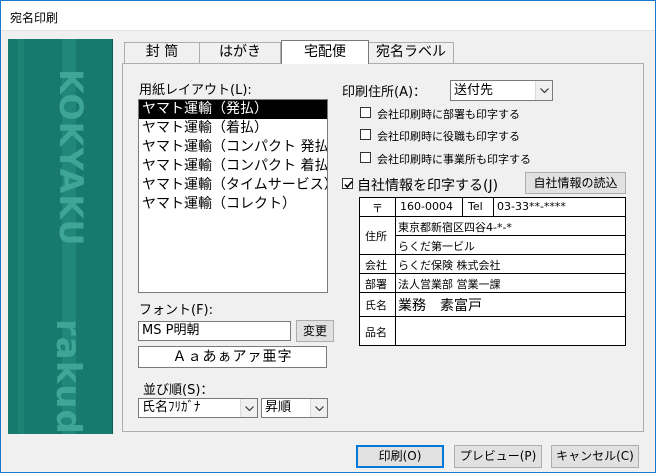  Describe the element at coordinates (400, 456) in the screenshot. I see `print-button: 印刷(O)` at that location.